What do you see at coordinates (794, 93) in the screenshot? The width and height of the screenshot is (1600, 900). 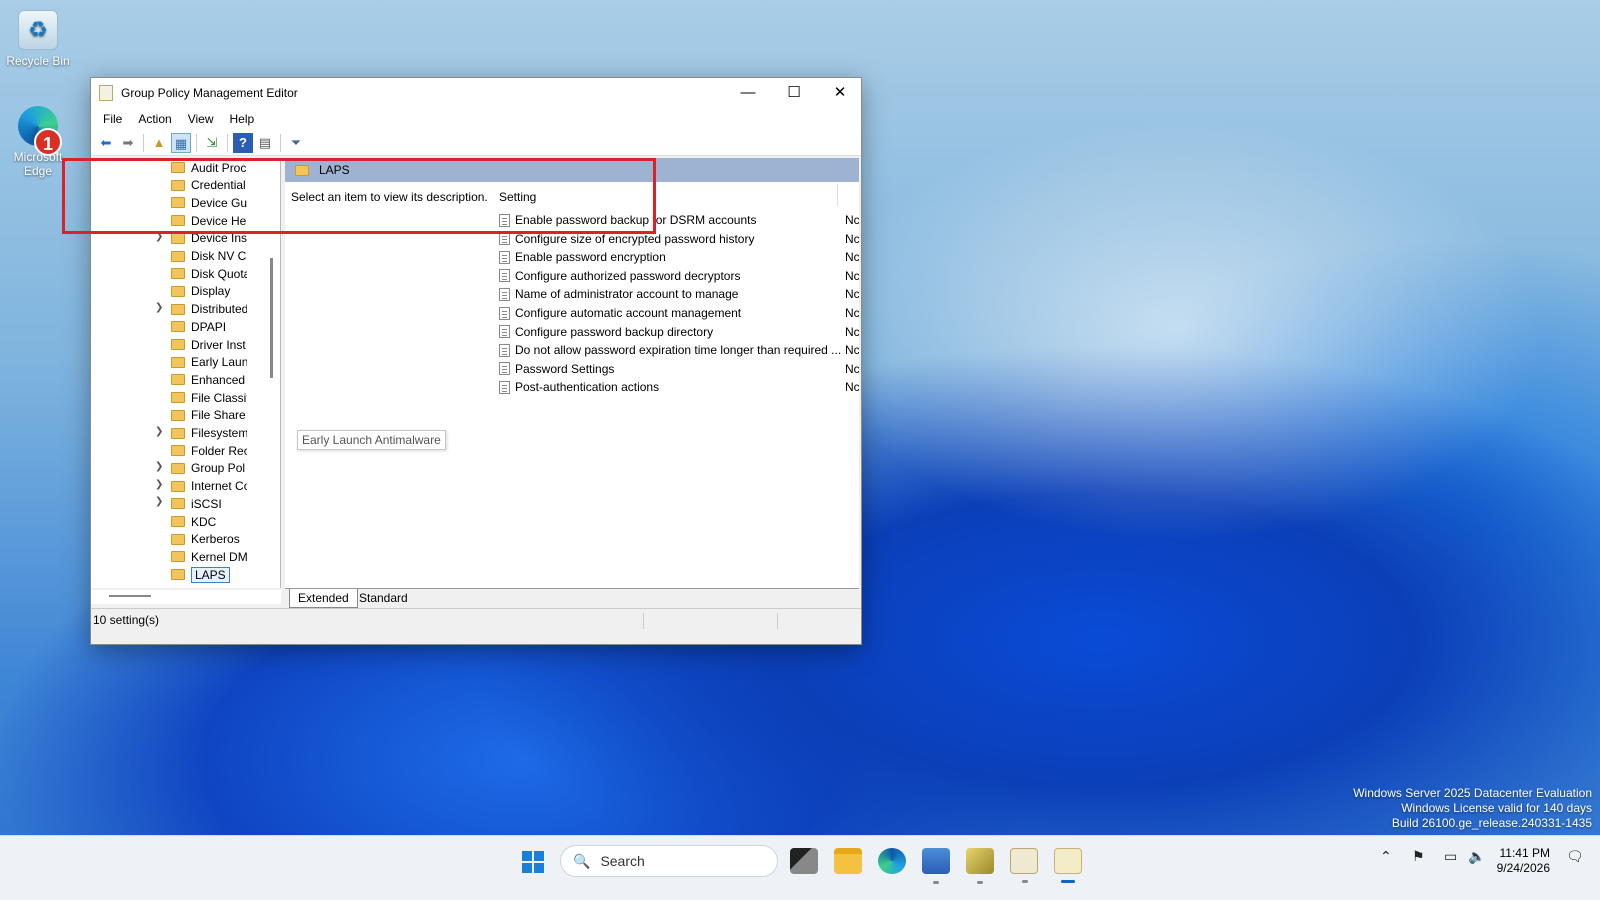 I see `maximize-button: ☐` at bounding box center [794, 93].